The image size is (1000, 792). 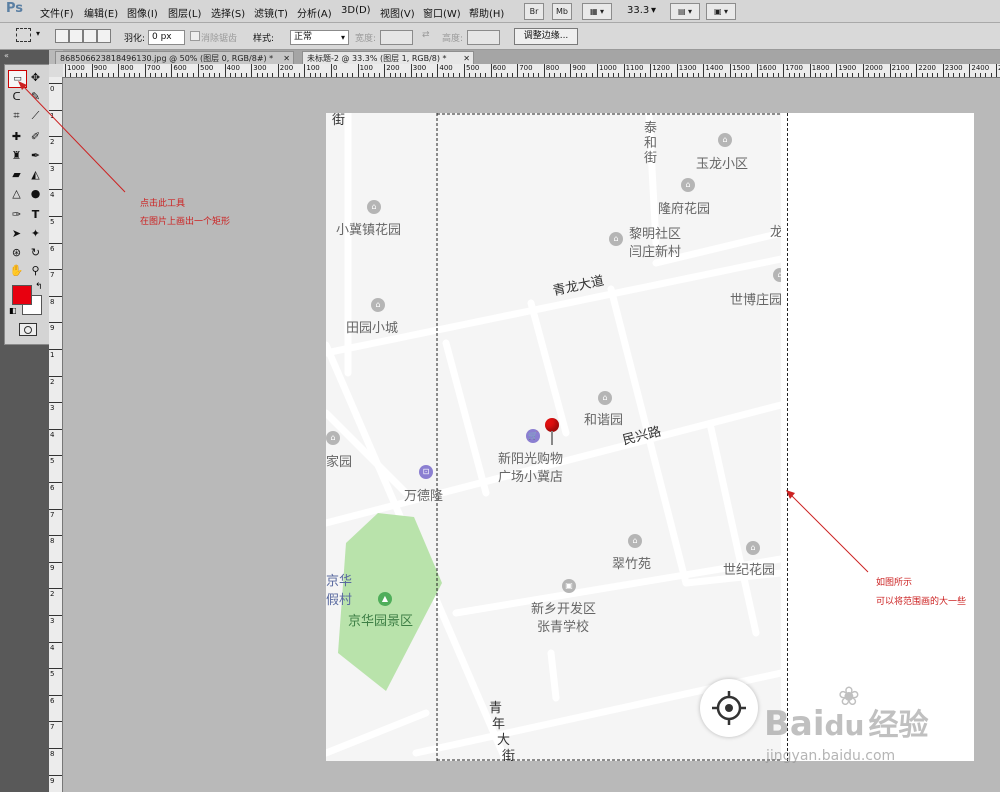 I want to click on baidu-brand-text: Baidu 经验, so click(x=846, y=722).